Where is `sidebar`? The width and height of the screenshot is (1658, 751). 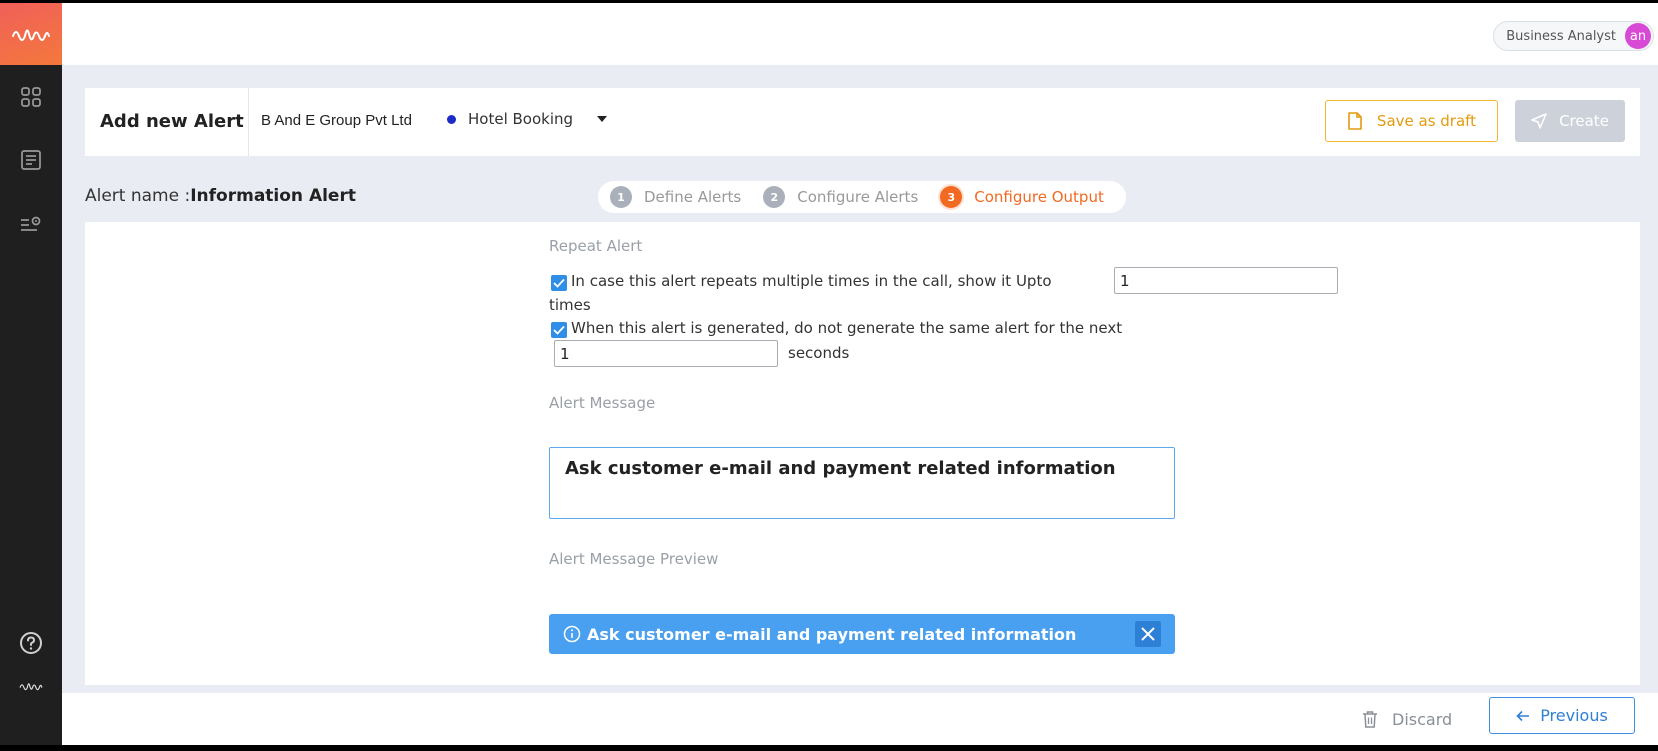
sidebar is located at coordinates (31, 374).